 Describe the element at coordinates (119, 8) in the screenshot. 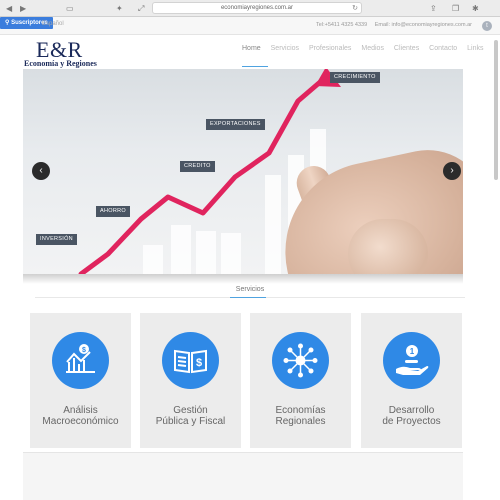

I see `extension-icon: ✦` at that location.